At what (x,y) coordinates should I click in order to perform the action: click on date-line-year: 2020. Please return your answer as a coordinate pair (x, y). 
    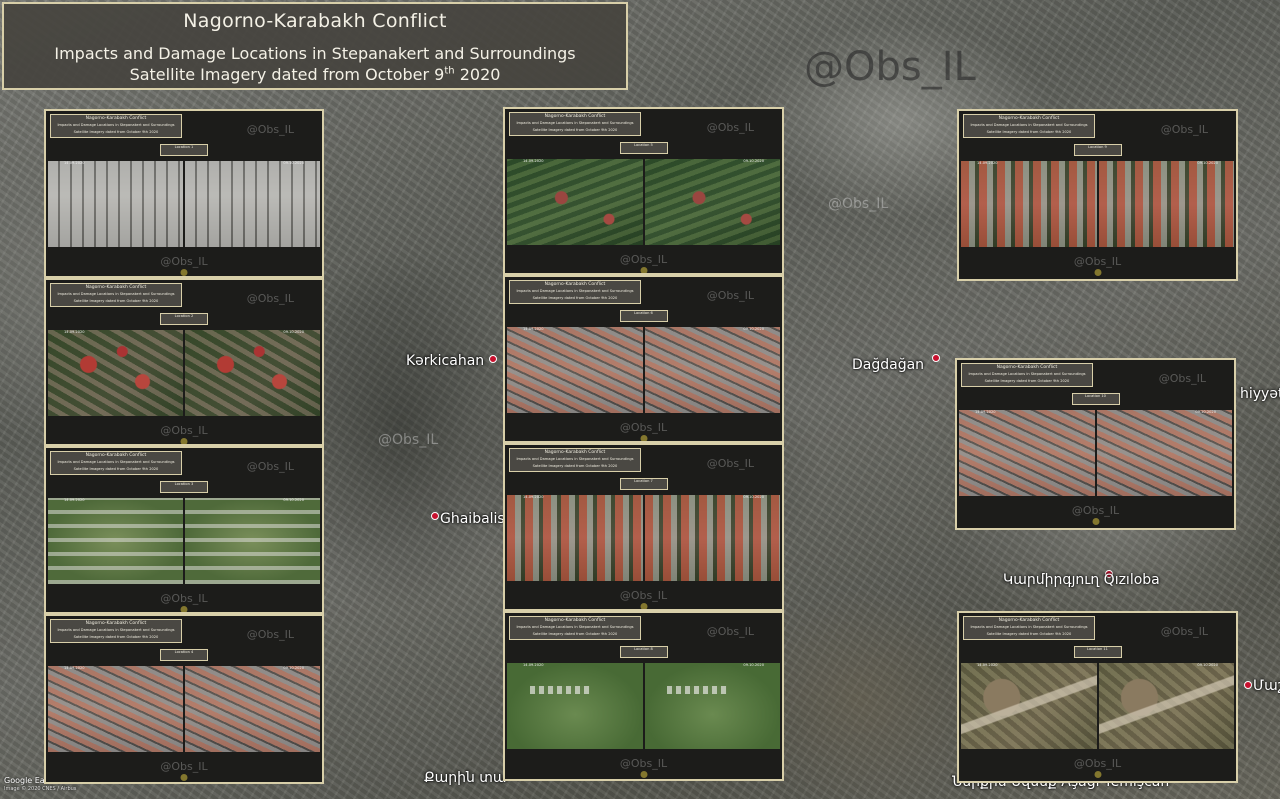
    Looking at the image, I should click on (477, 74).